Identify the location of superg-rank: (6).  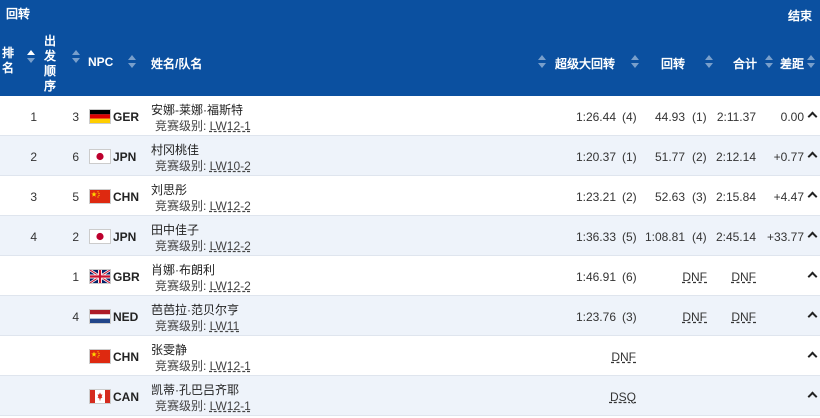
(629, 277).